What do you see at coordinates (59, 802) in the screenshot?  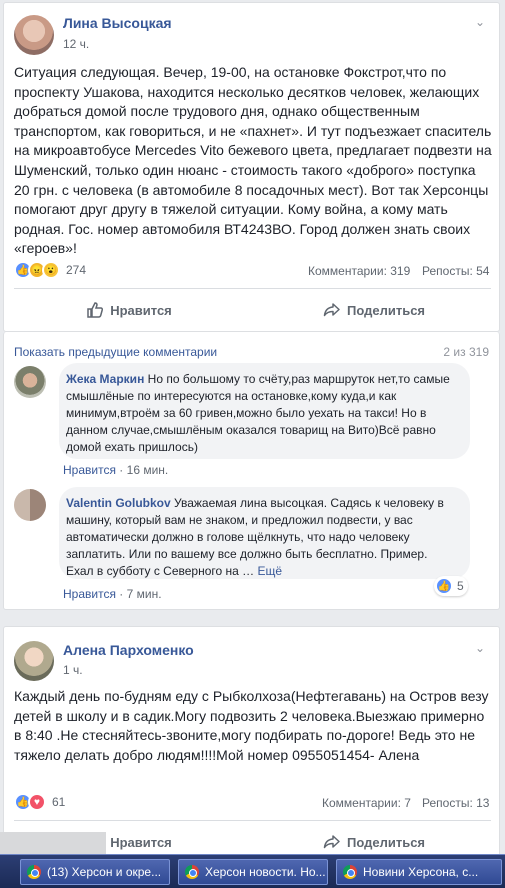 I see `reaction-count: 61` at bounding box center [59, 802].